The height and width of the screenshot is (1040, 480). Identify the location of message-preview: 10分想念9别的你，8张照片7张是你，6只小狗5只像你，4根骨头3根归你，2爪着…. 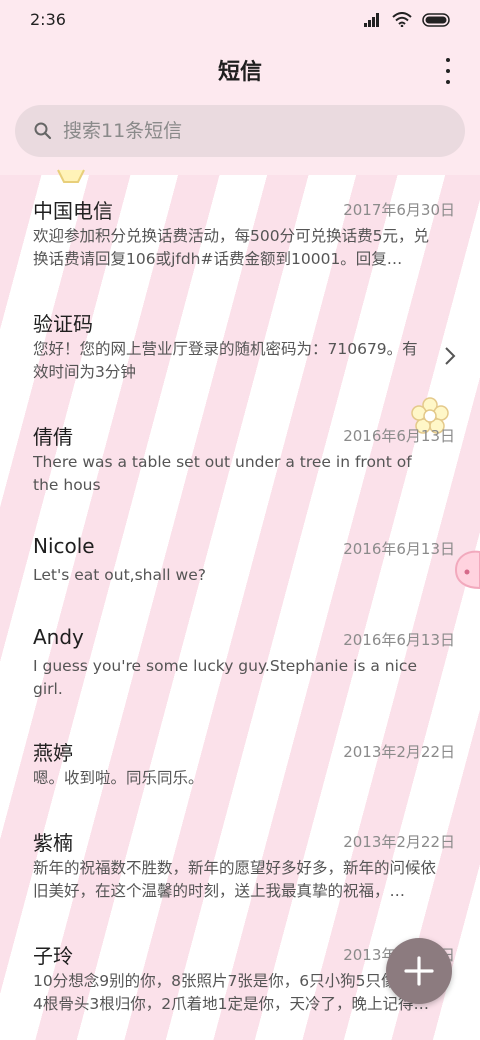
(231, 992).